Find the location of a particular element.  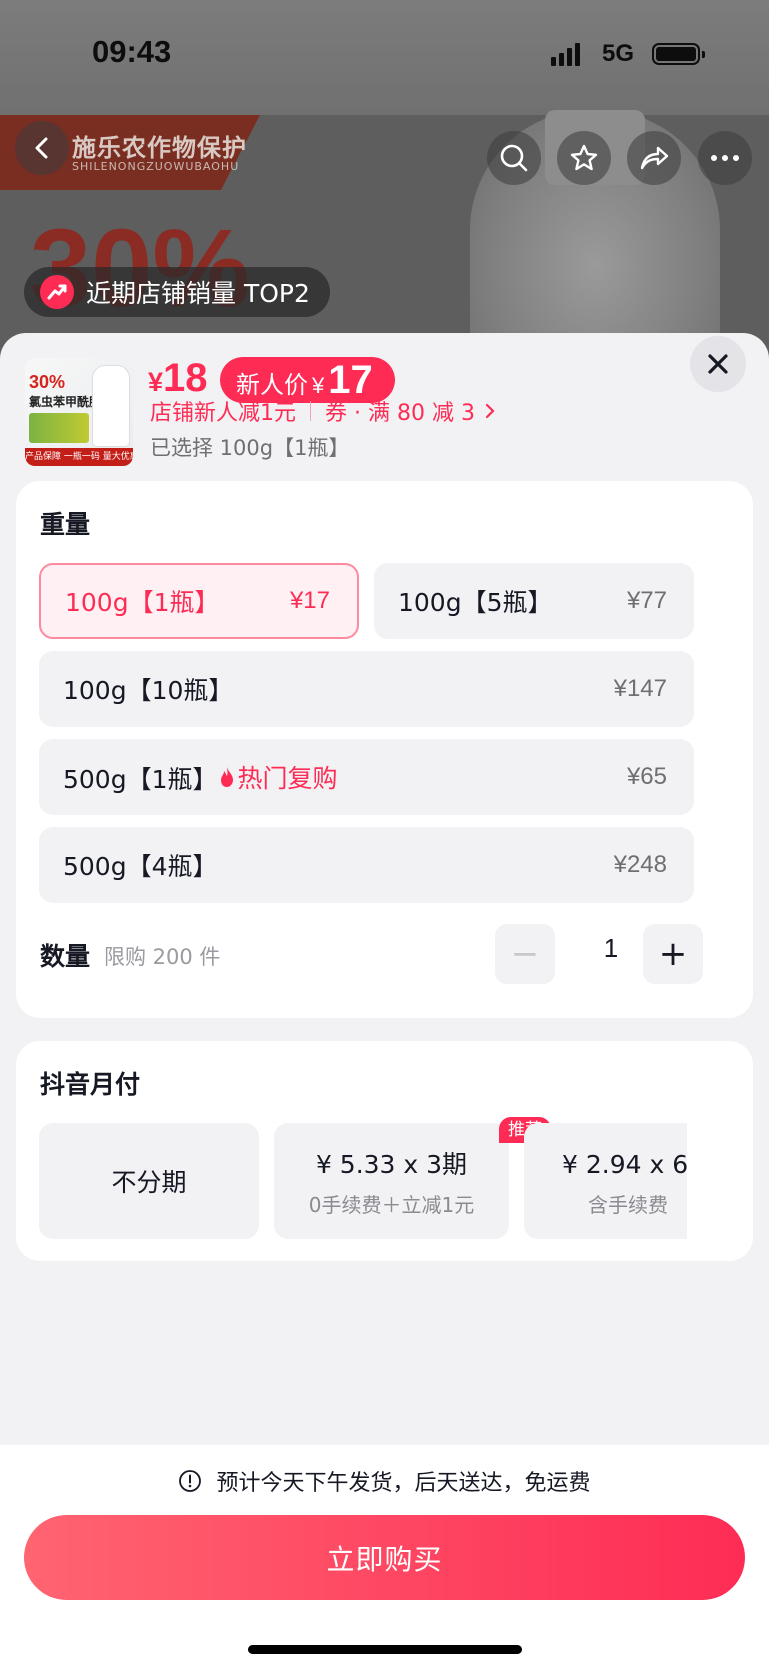

favorite-button is located at coordinates (584, 158).